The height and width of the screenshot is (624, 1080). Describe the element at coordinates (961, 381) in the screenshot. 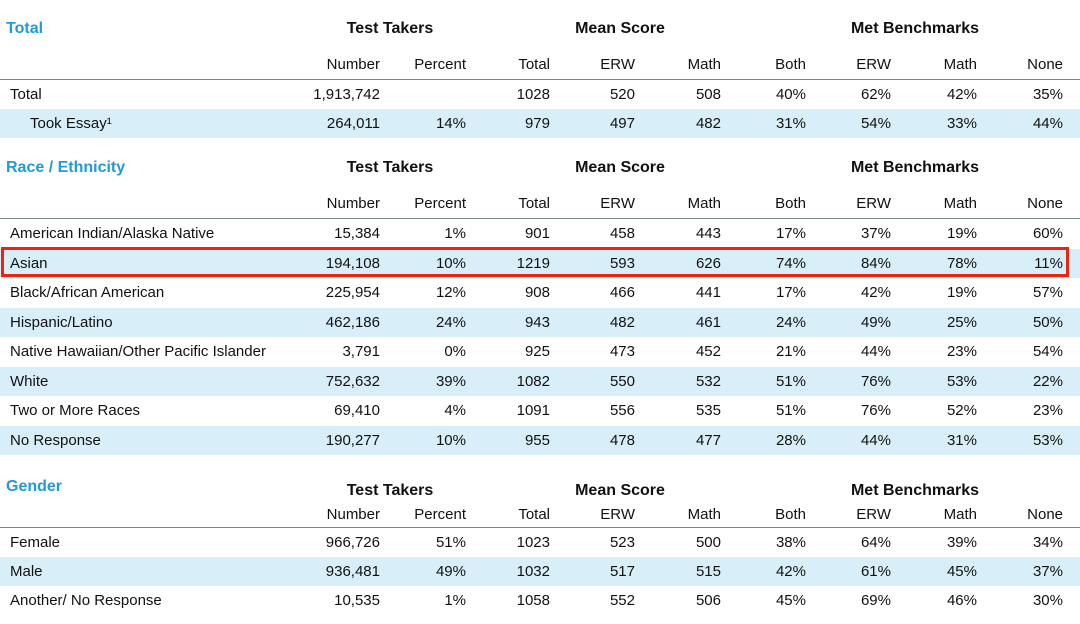

I see `table-cell: 53%` at that location.